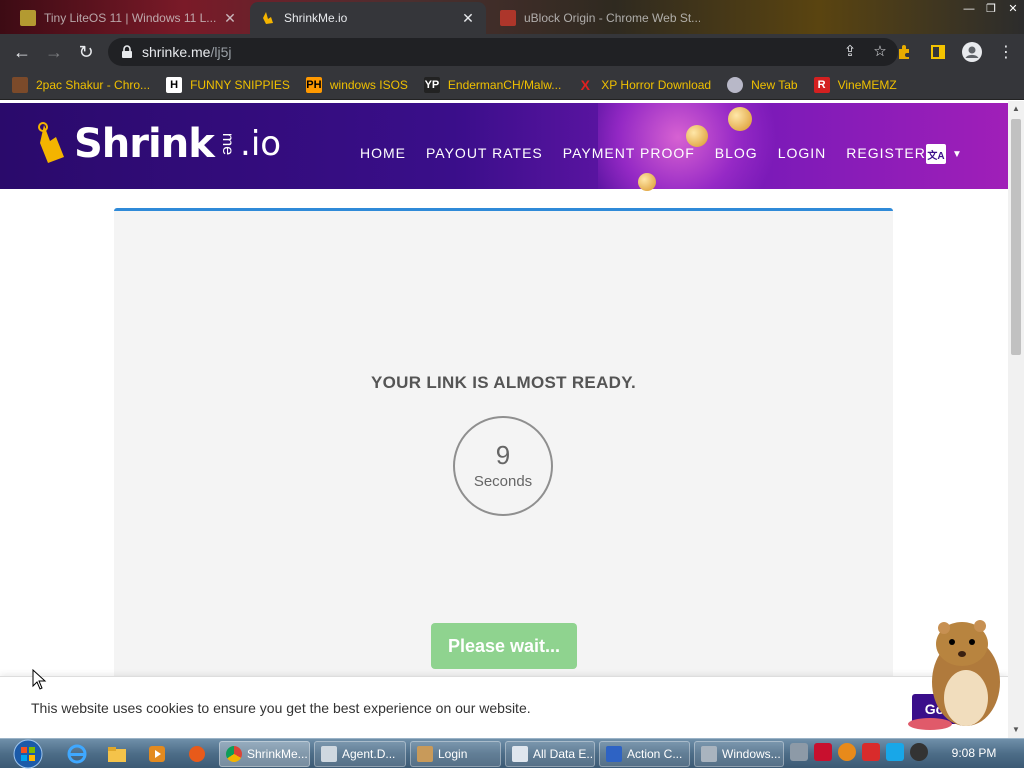 The height and width of the screenshot is (770, 1024). Describe the element at coordinates (969, 9) in the screenshot. I see `minimize-icon: —` at that location.